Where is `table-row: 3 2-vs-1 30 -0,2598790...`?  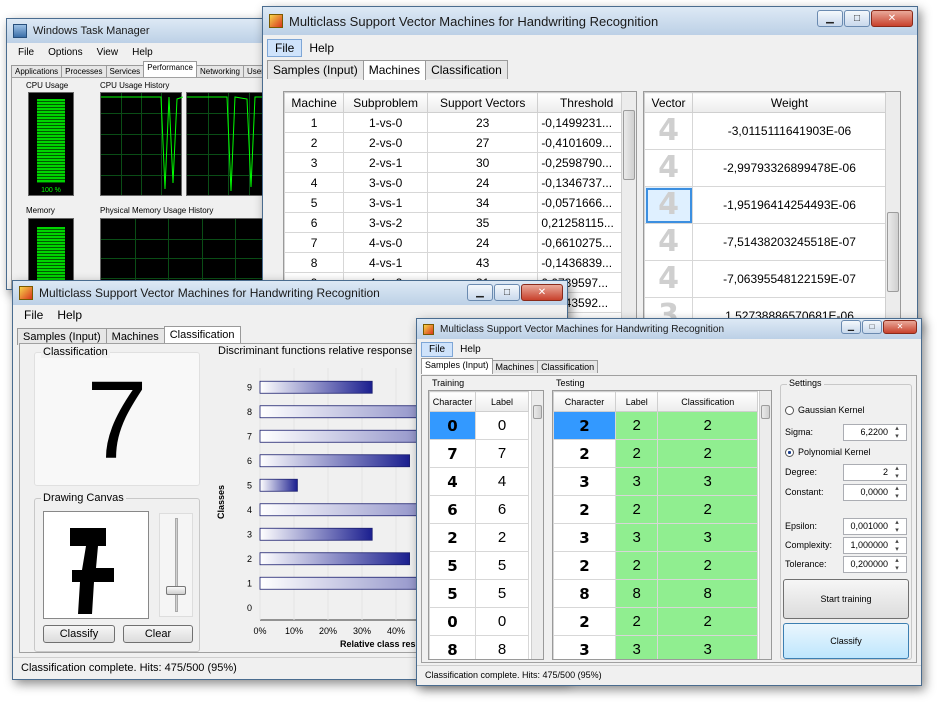 table-row: 3 2-vs-1 30 -0,2598790... is located at coordinates (460, 162).